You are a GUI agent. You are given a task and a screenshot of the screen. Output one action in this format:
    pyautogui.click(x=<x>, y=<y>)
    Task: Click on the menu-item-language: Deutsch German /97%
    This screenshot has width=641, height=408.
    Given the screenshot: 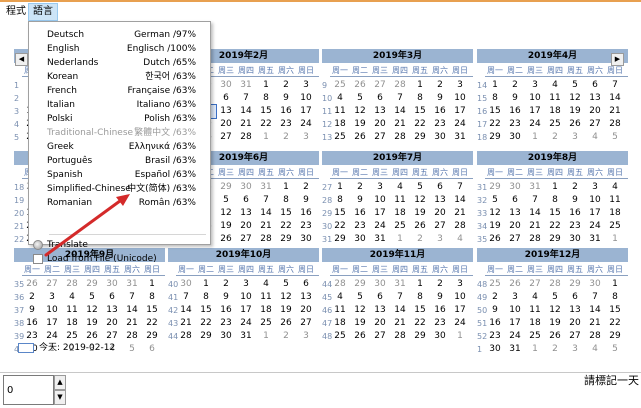 What is the action you would take?
    pyautogui.click(x=119, y=35)
    